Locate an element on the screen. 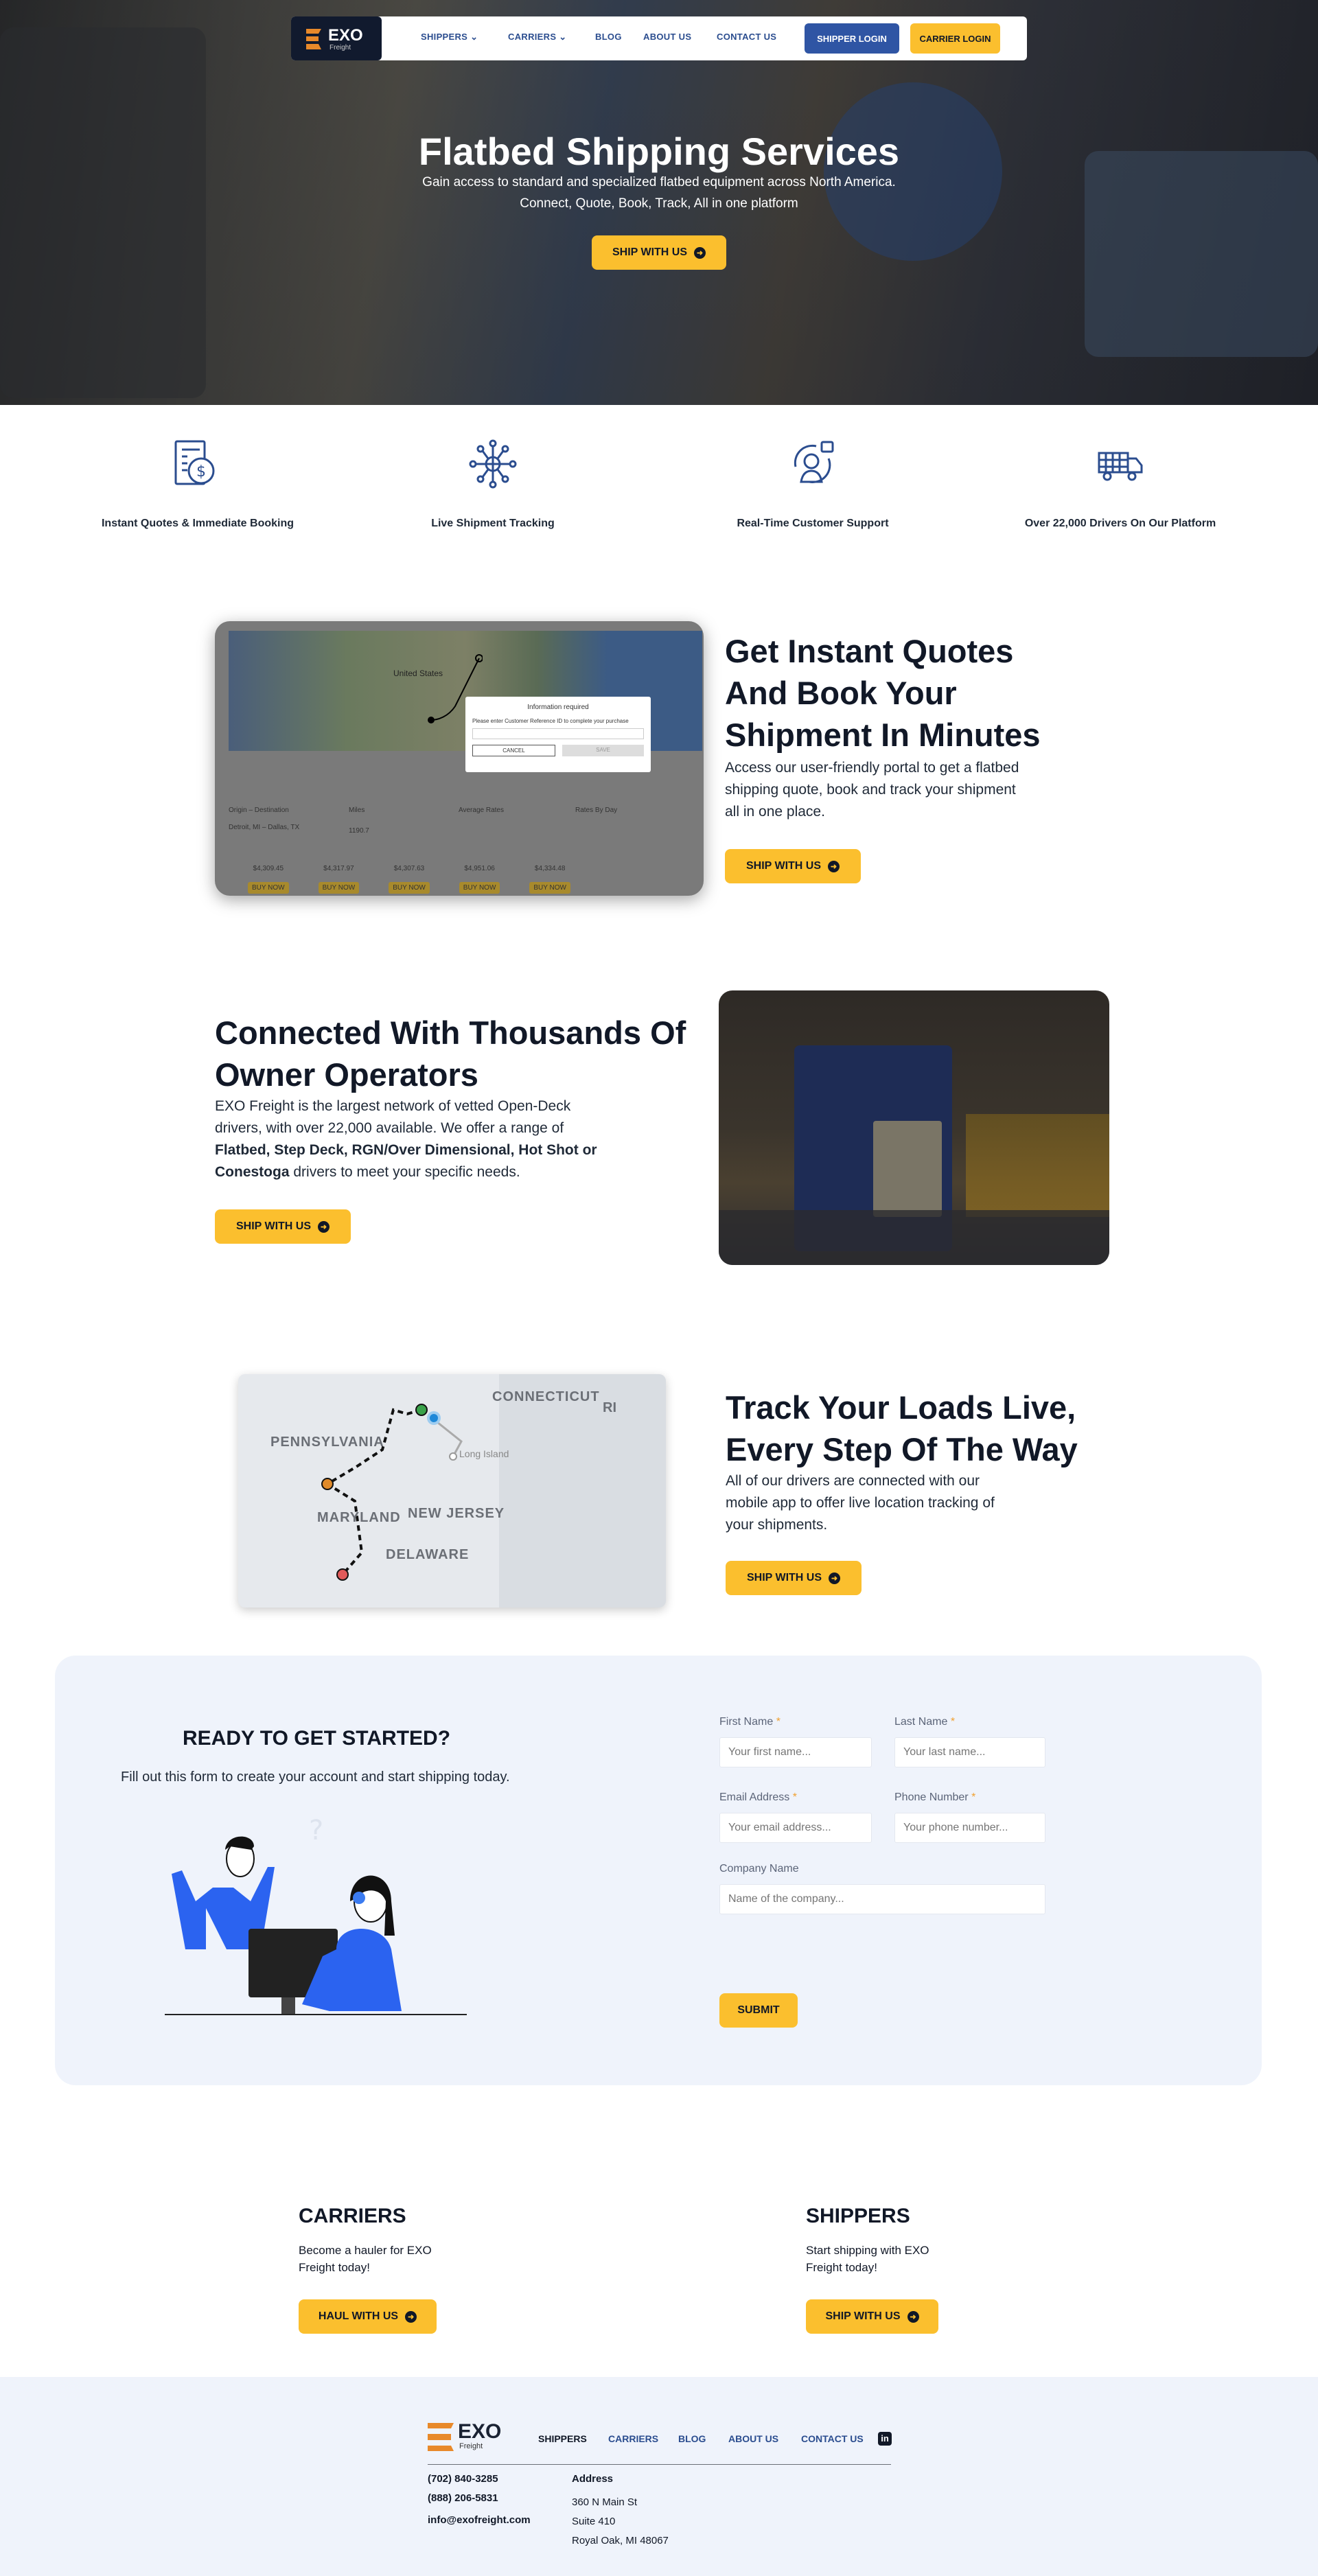 The image size is (1318, 2576). nav-carriers: CARRIERS ⌄ is located at coordinates (537, 37).